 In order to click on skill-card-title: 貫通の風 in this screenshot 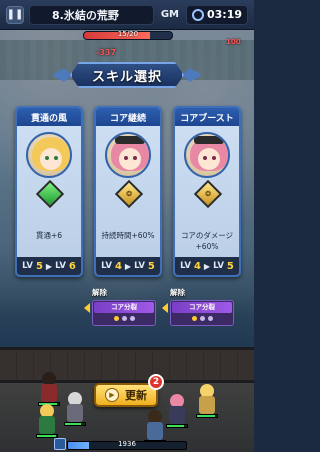, I will do `click(49, 117)`.